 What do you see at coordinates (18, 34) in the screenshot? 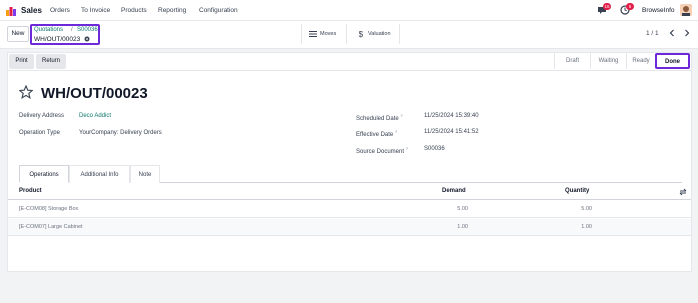
I see `new-button: New` at bounding box center [18, 34].